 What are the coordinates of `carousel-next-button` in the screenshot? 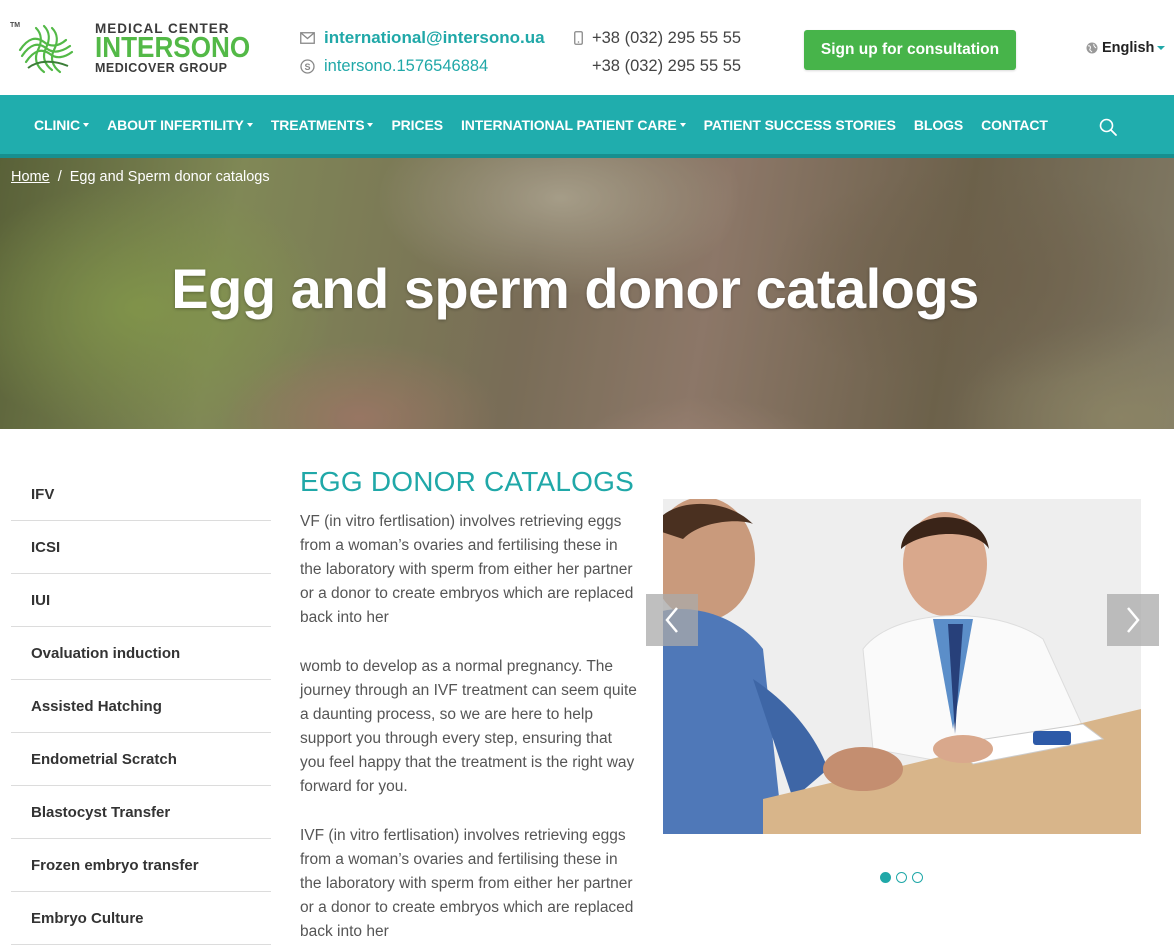 It's located at (1133, 620).